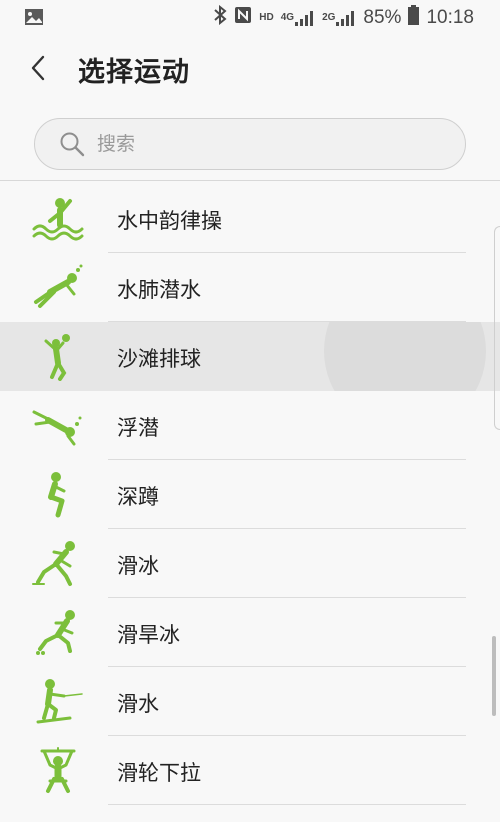 Image resolution: width=500 pixels, height=822 pixels. I want to click on touch-ripple, so click(405, 356).